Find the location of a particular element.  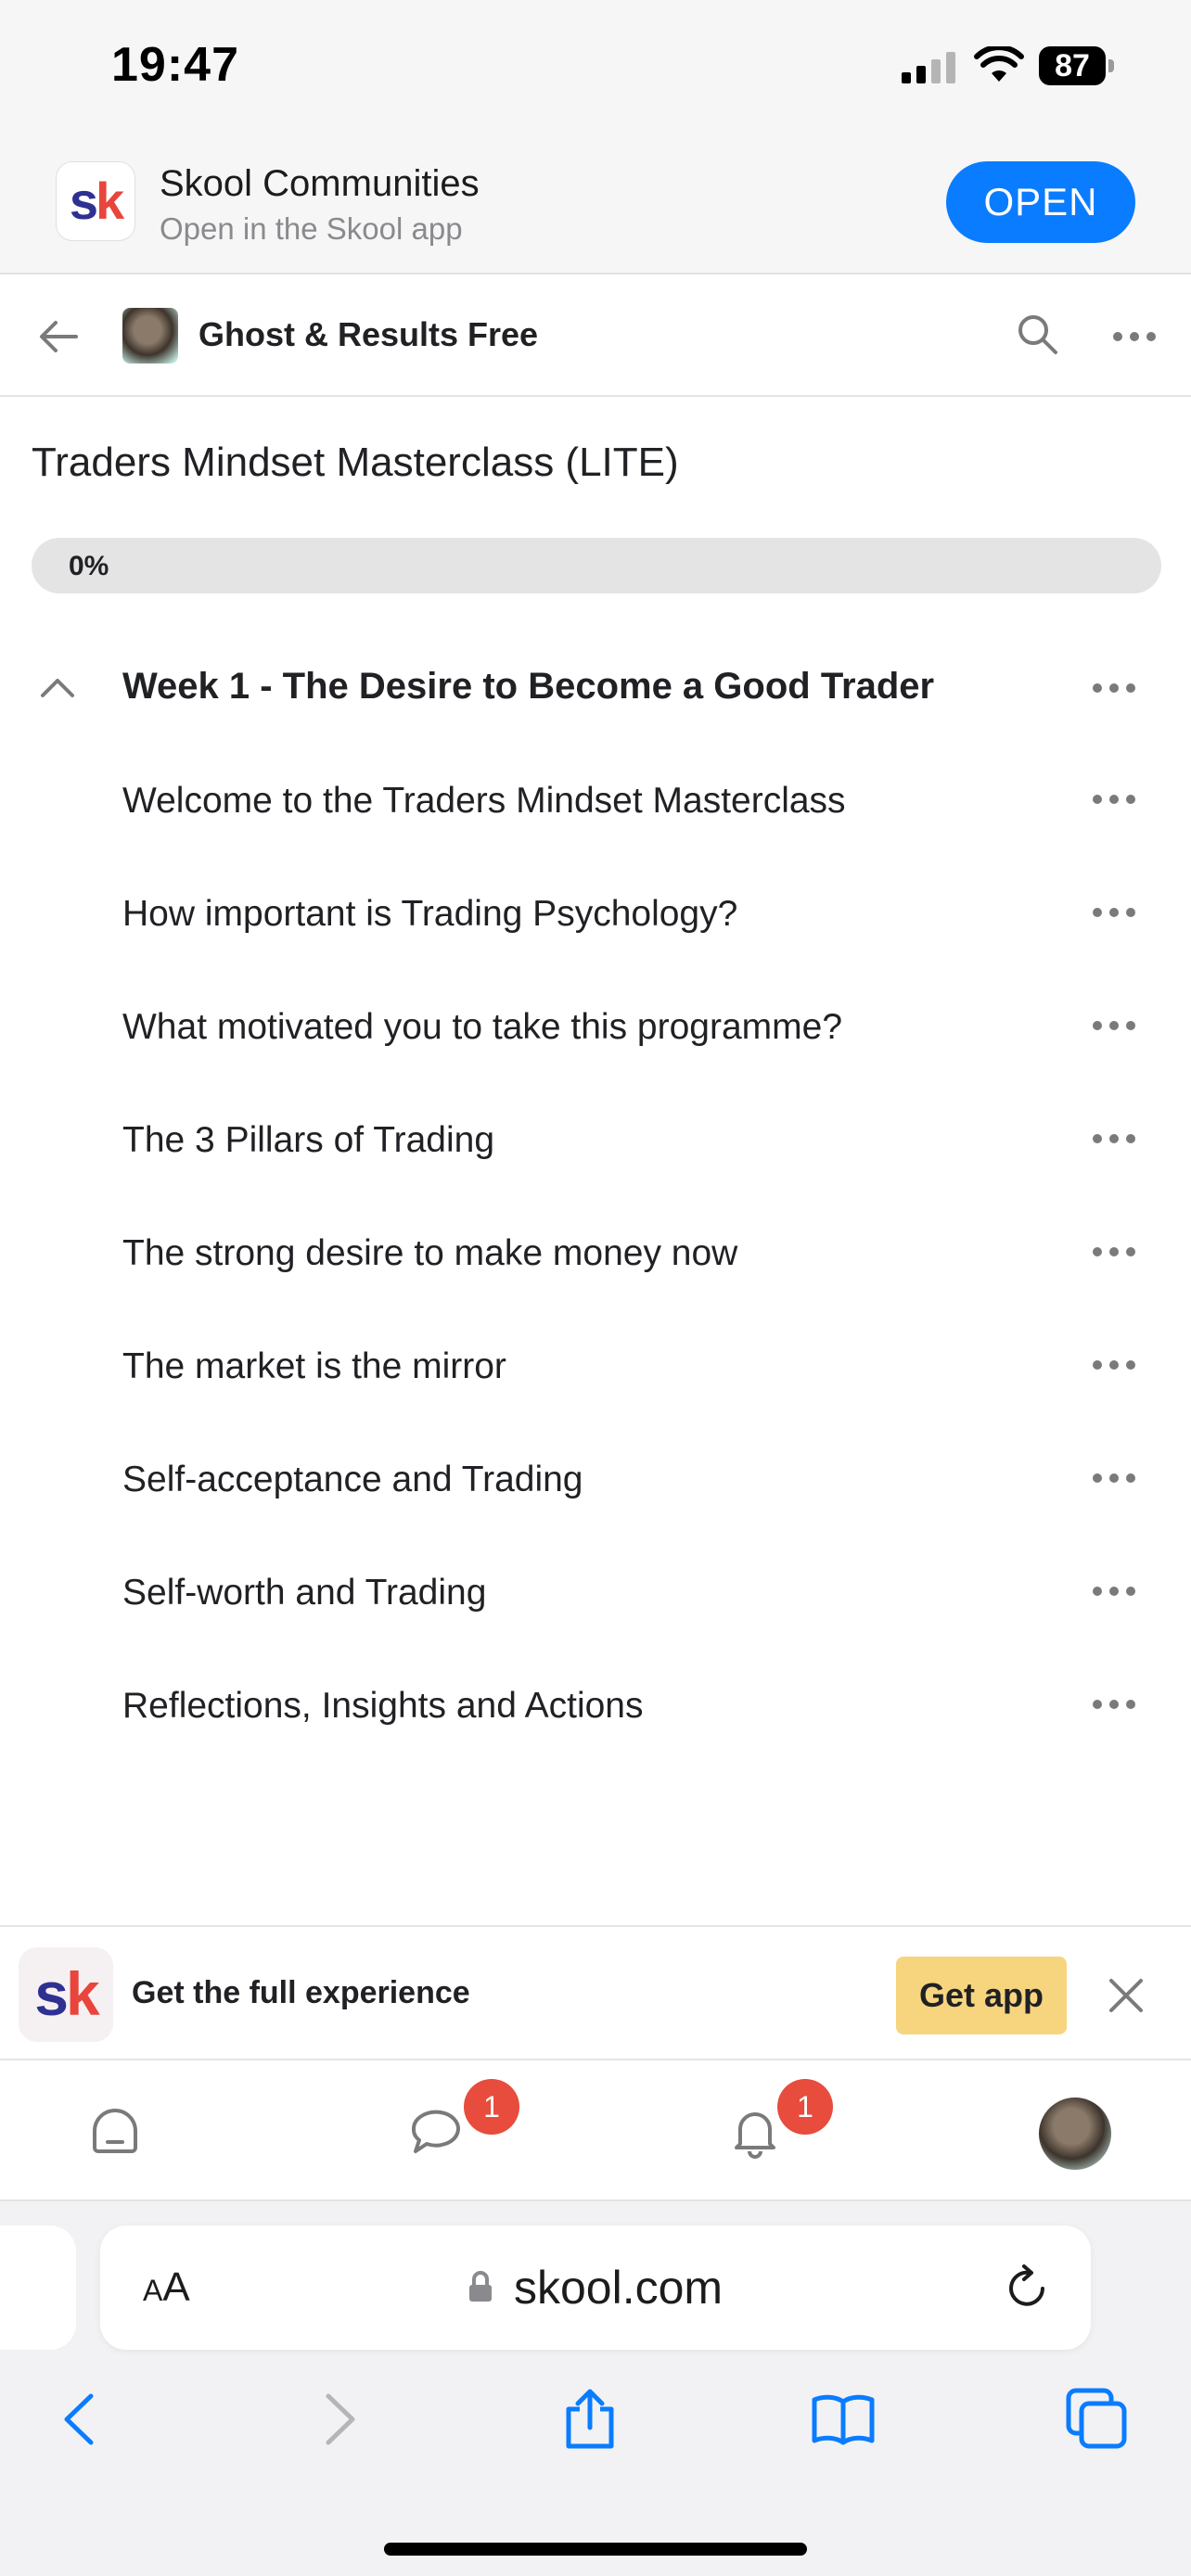

chat-icon is located at coordinates (436, 2133).